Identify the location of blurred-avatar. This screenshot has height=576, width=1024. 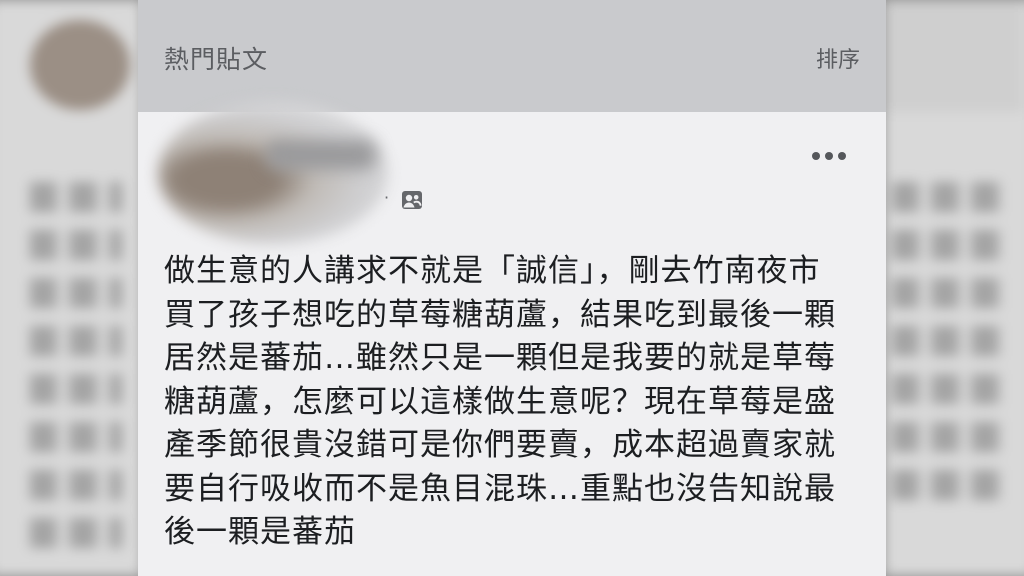
(80, 65).